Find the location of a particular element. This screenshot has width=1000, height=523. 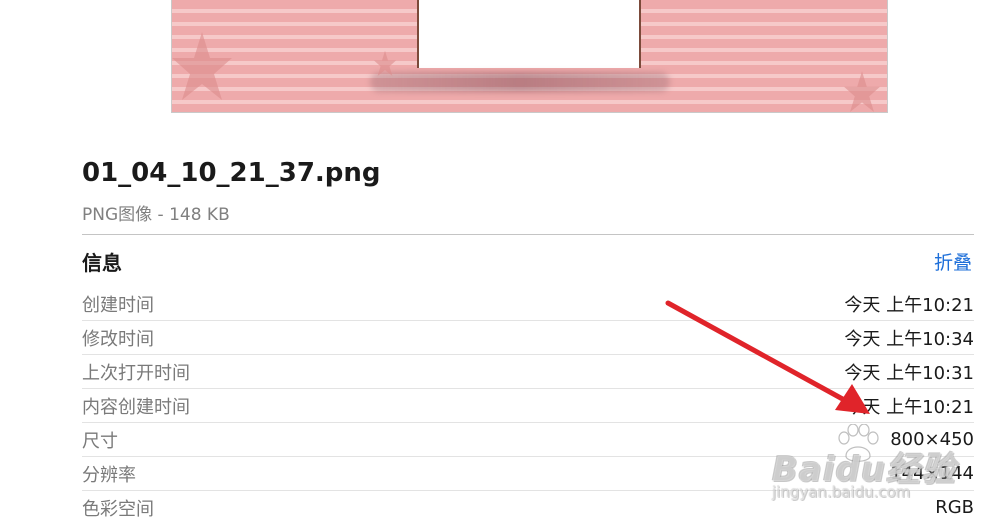

info-row-dimensions: 尺寸 800×450 is located at coordinates (528, 440).